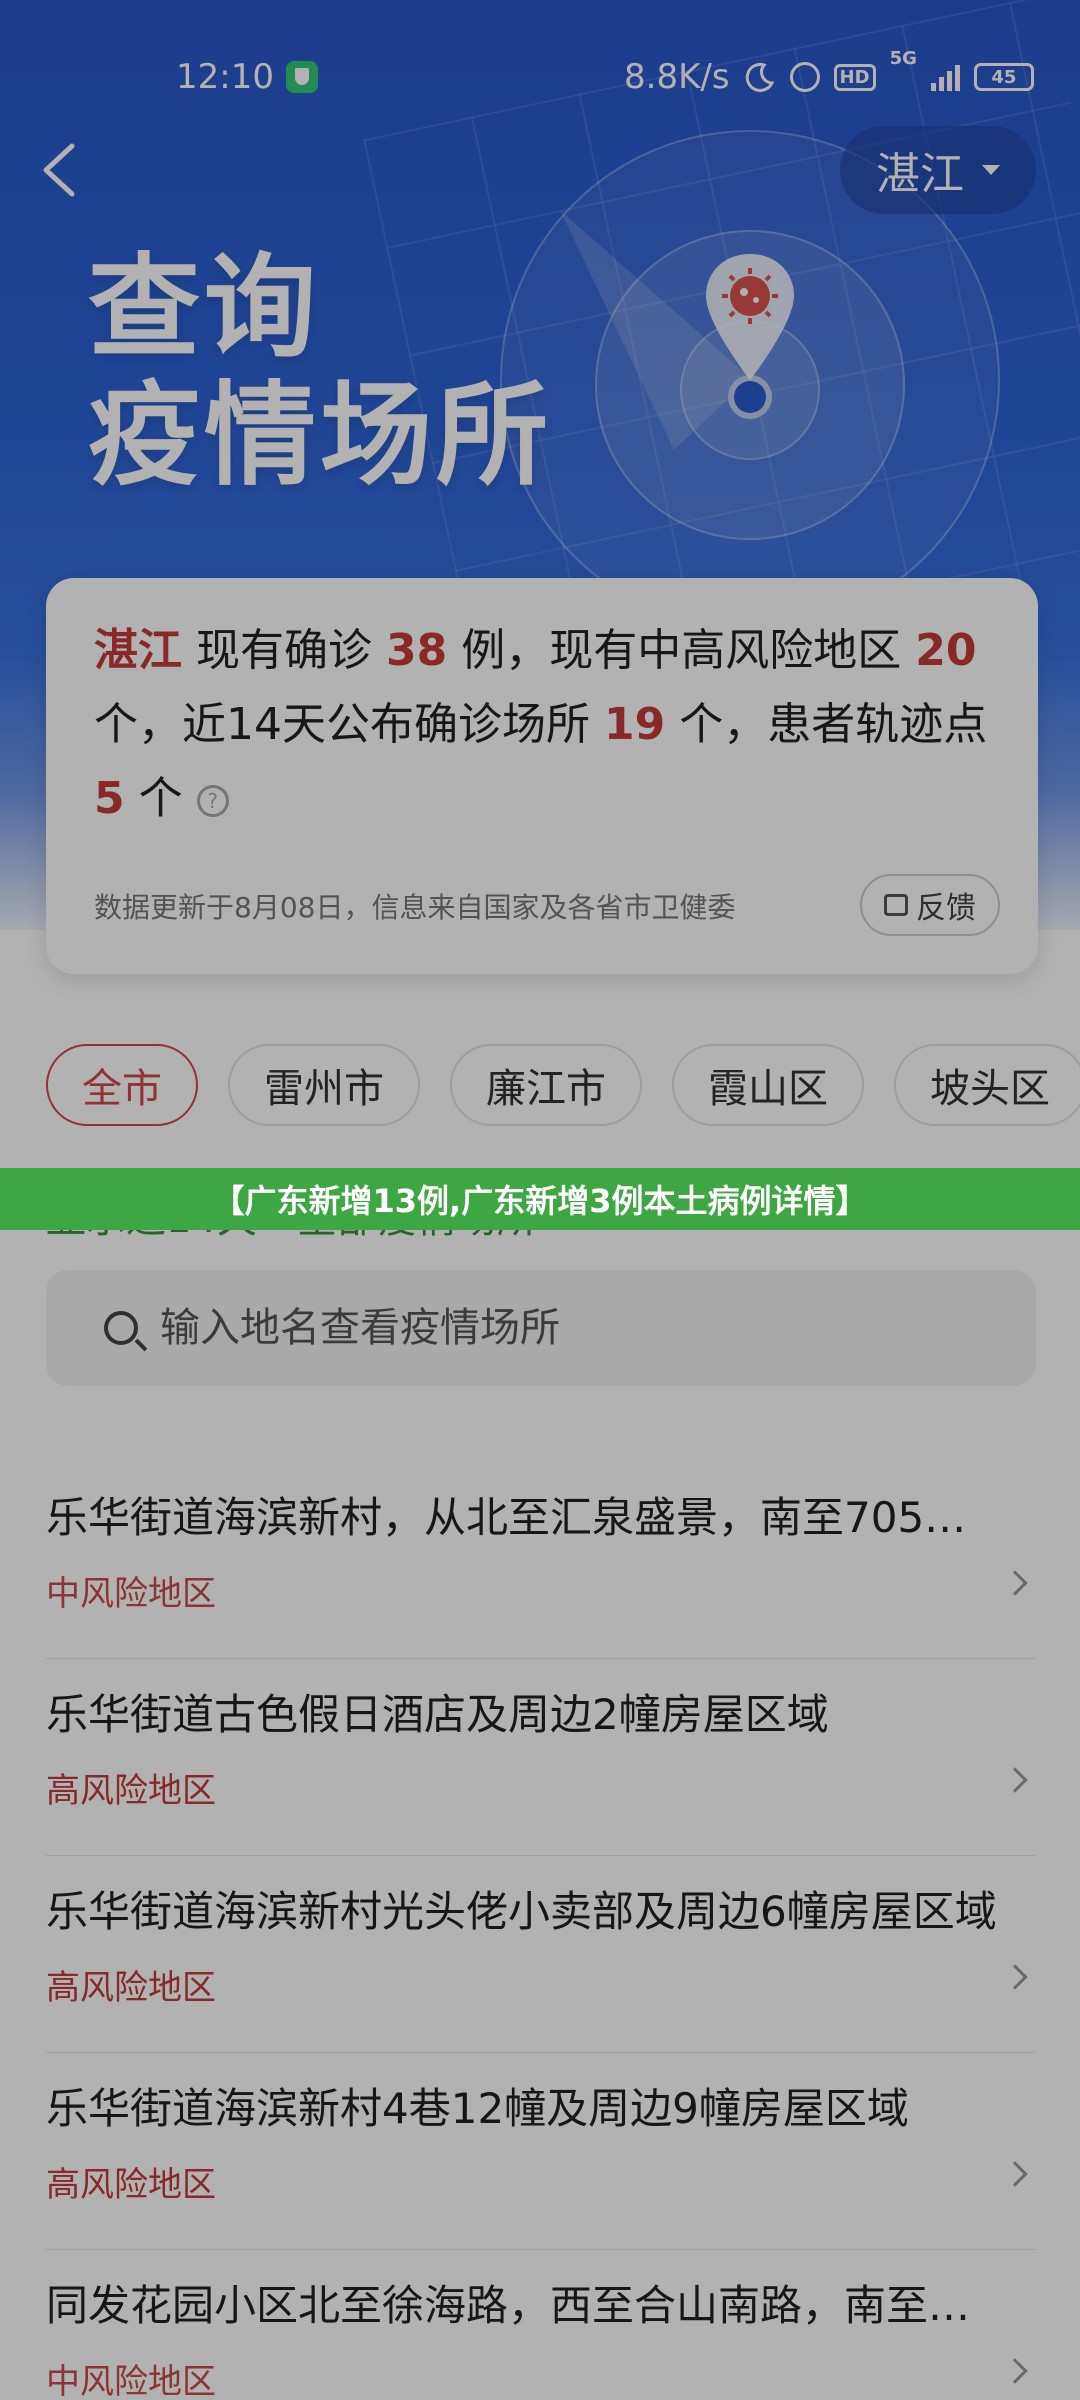  I want to click on tab-all-city: 全市, so click(122, 1085).